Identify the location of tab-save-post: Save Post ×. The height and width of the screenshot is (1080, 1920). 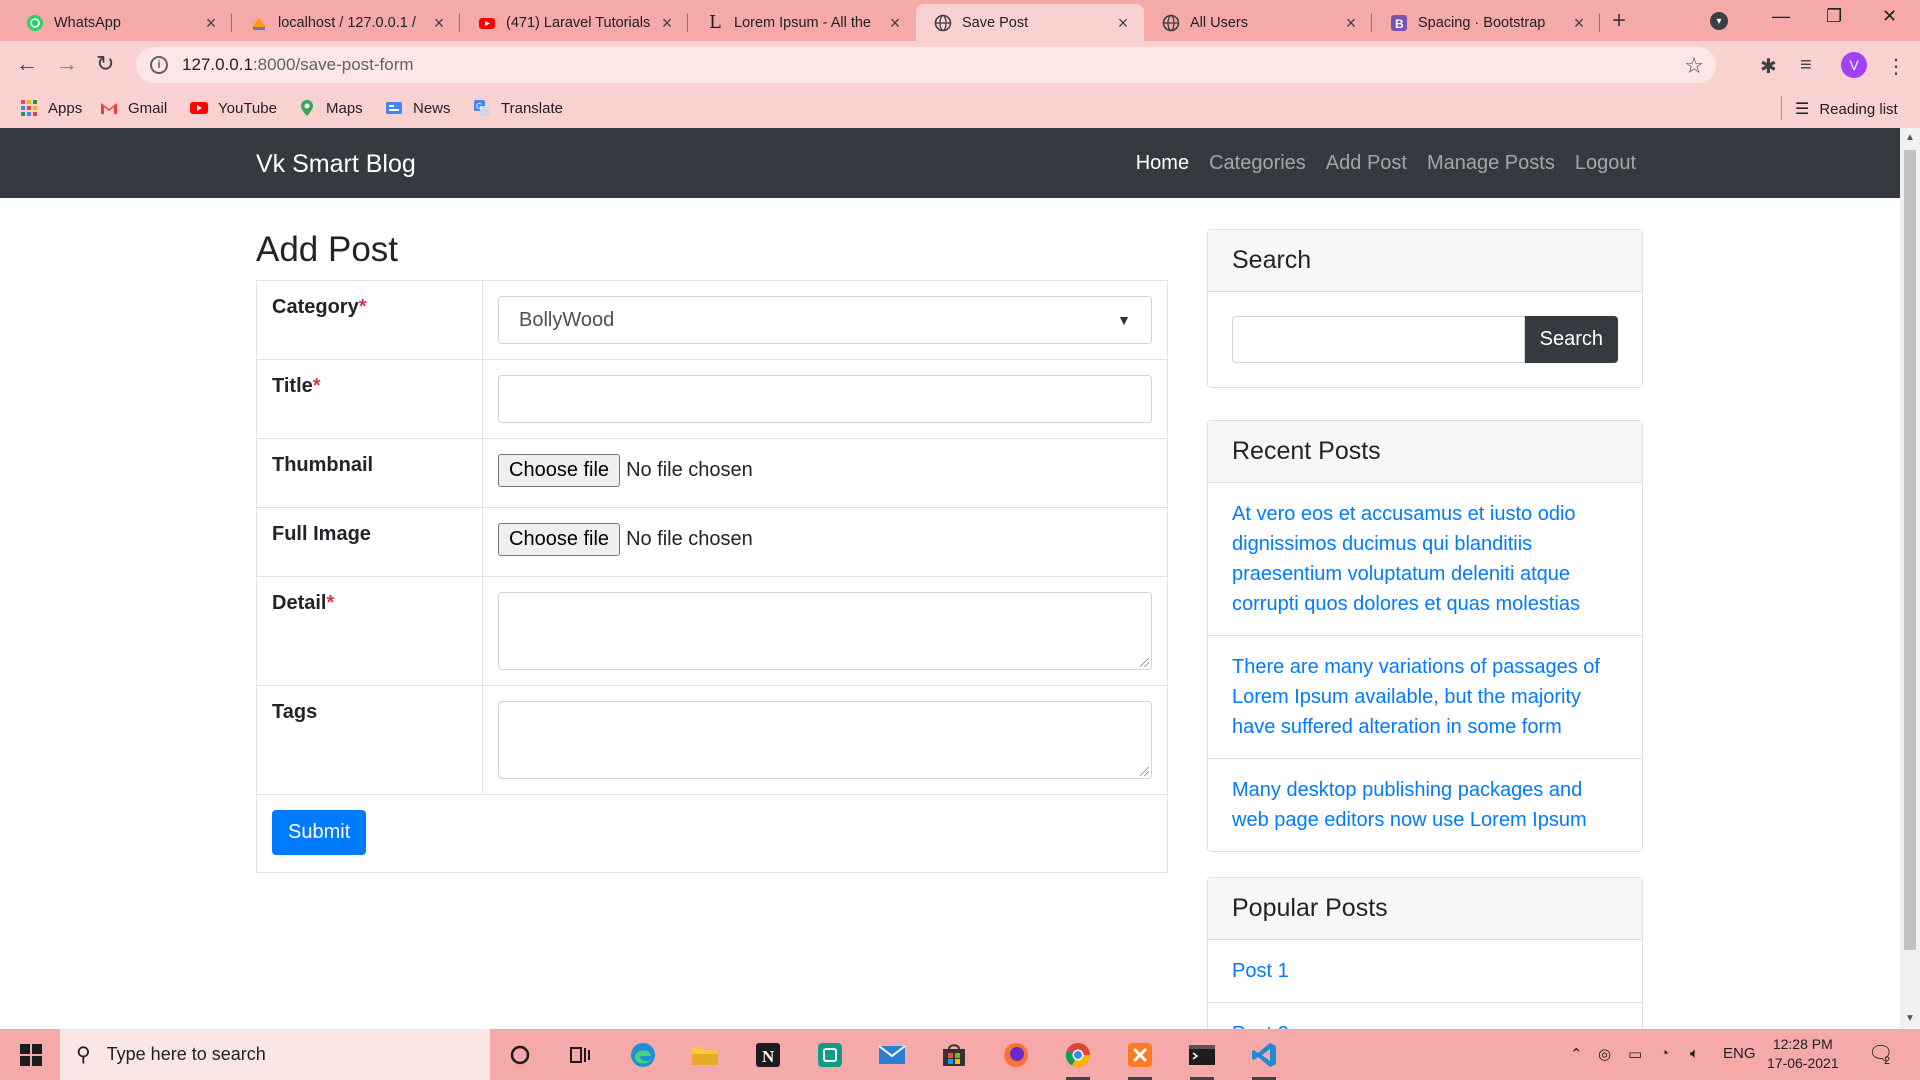
(1030, 22).